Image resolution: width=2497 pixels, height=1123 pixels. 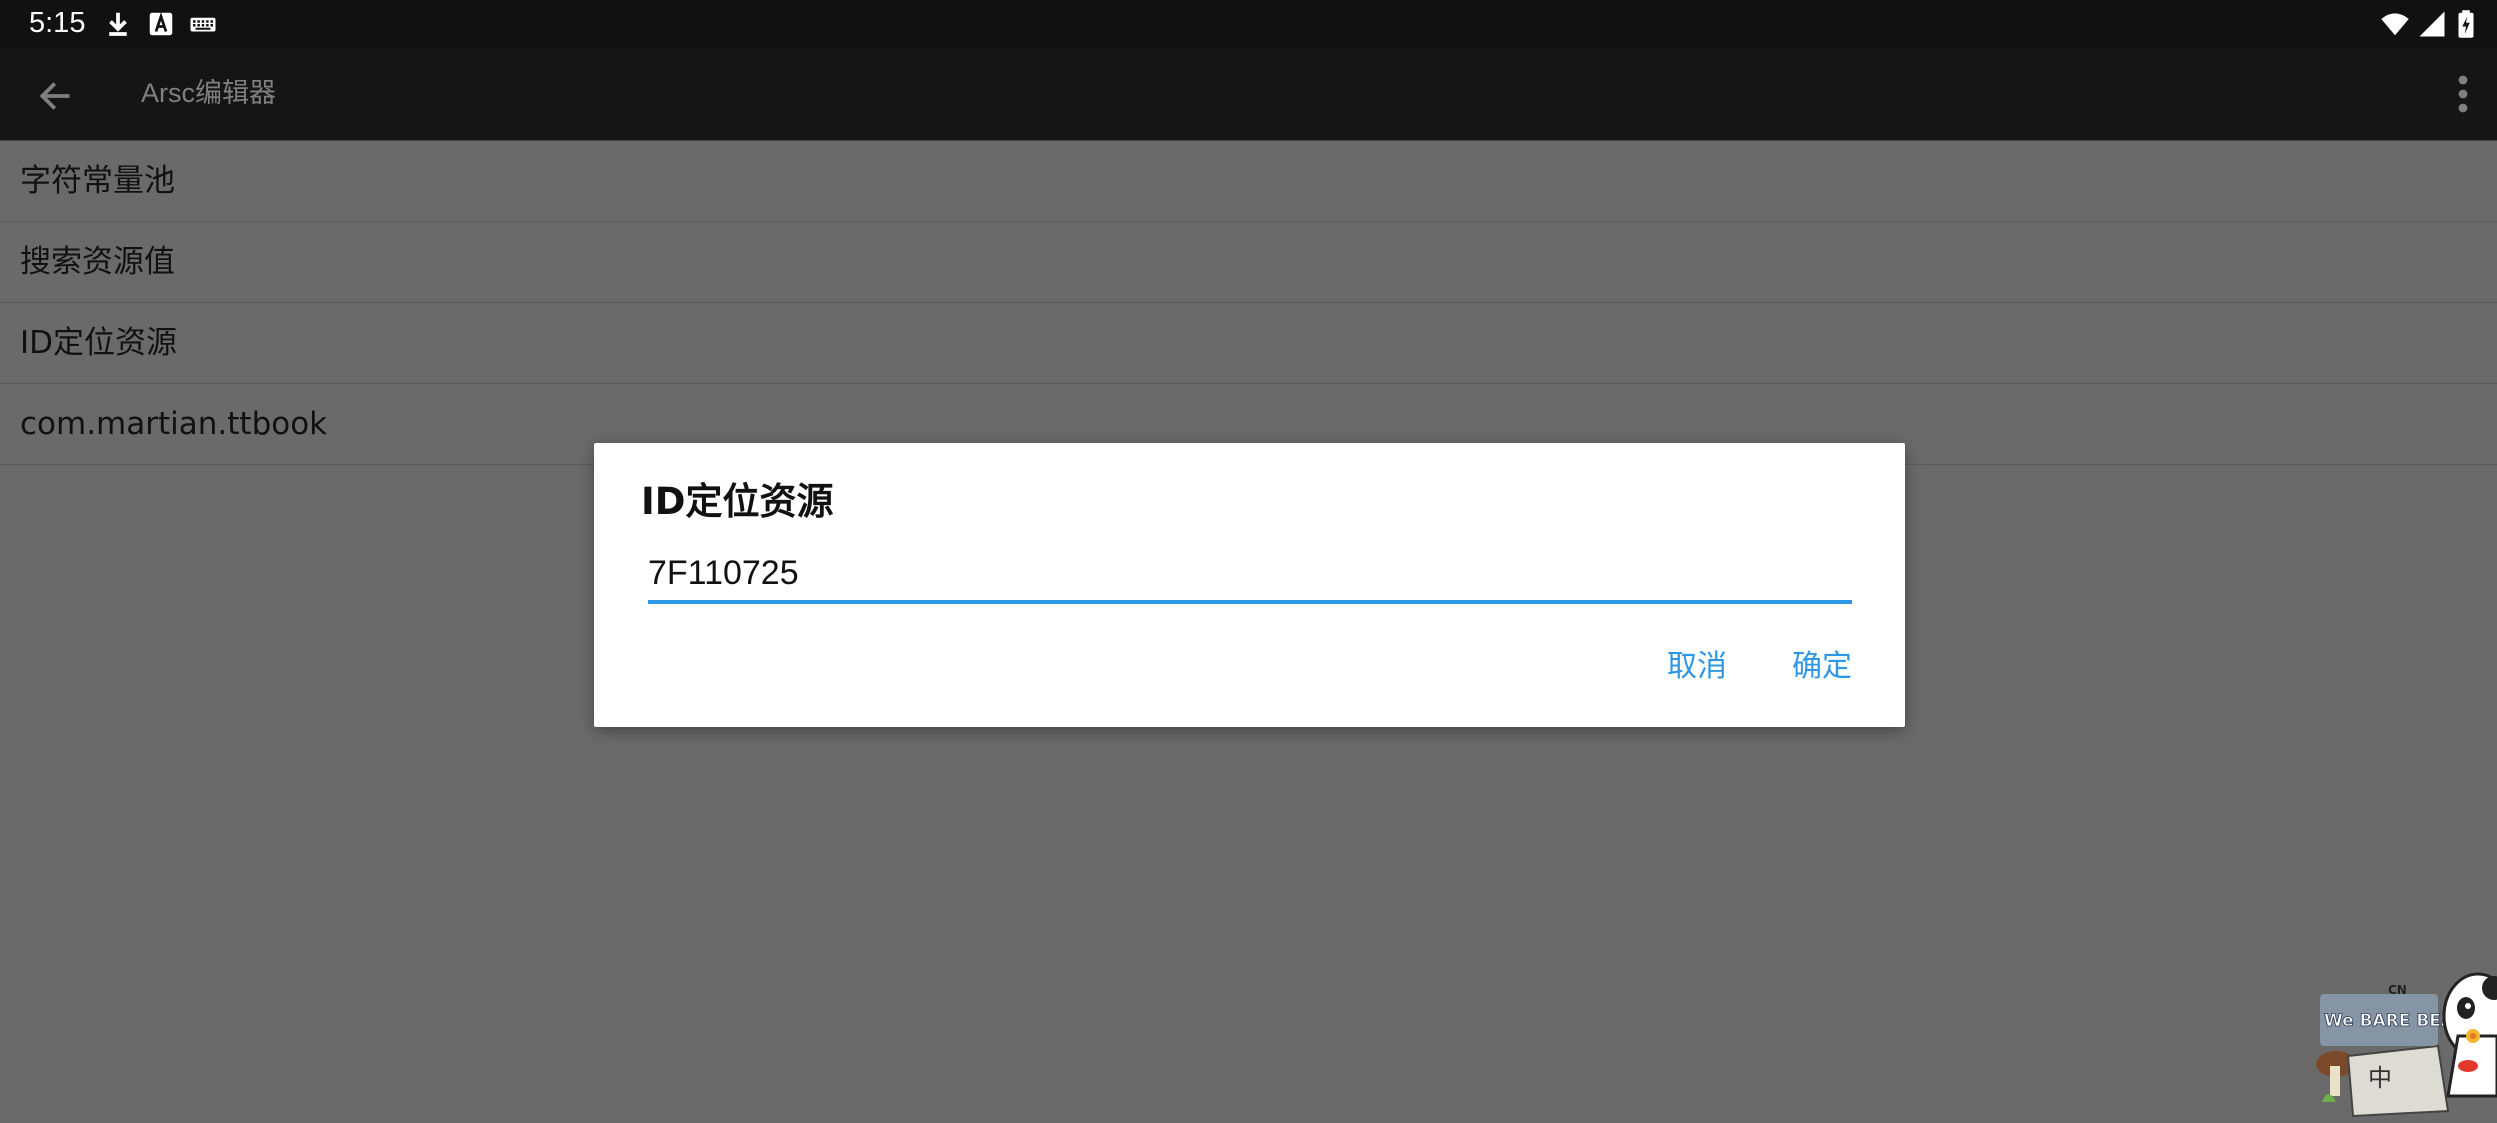 What do you see at coordinates (1248, 262) in the screenshot?
I see `list-item-search-resource-value: 搜索资源值` at bounding box center [1248, 262].